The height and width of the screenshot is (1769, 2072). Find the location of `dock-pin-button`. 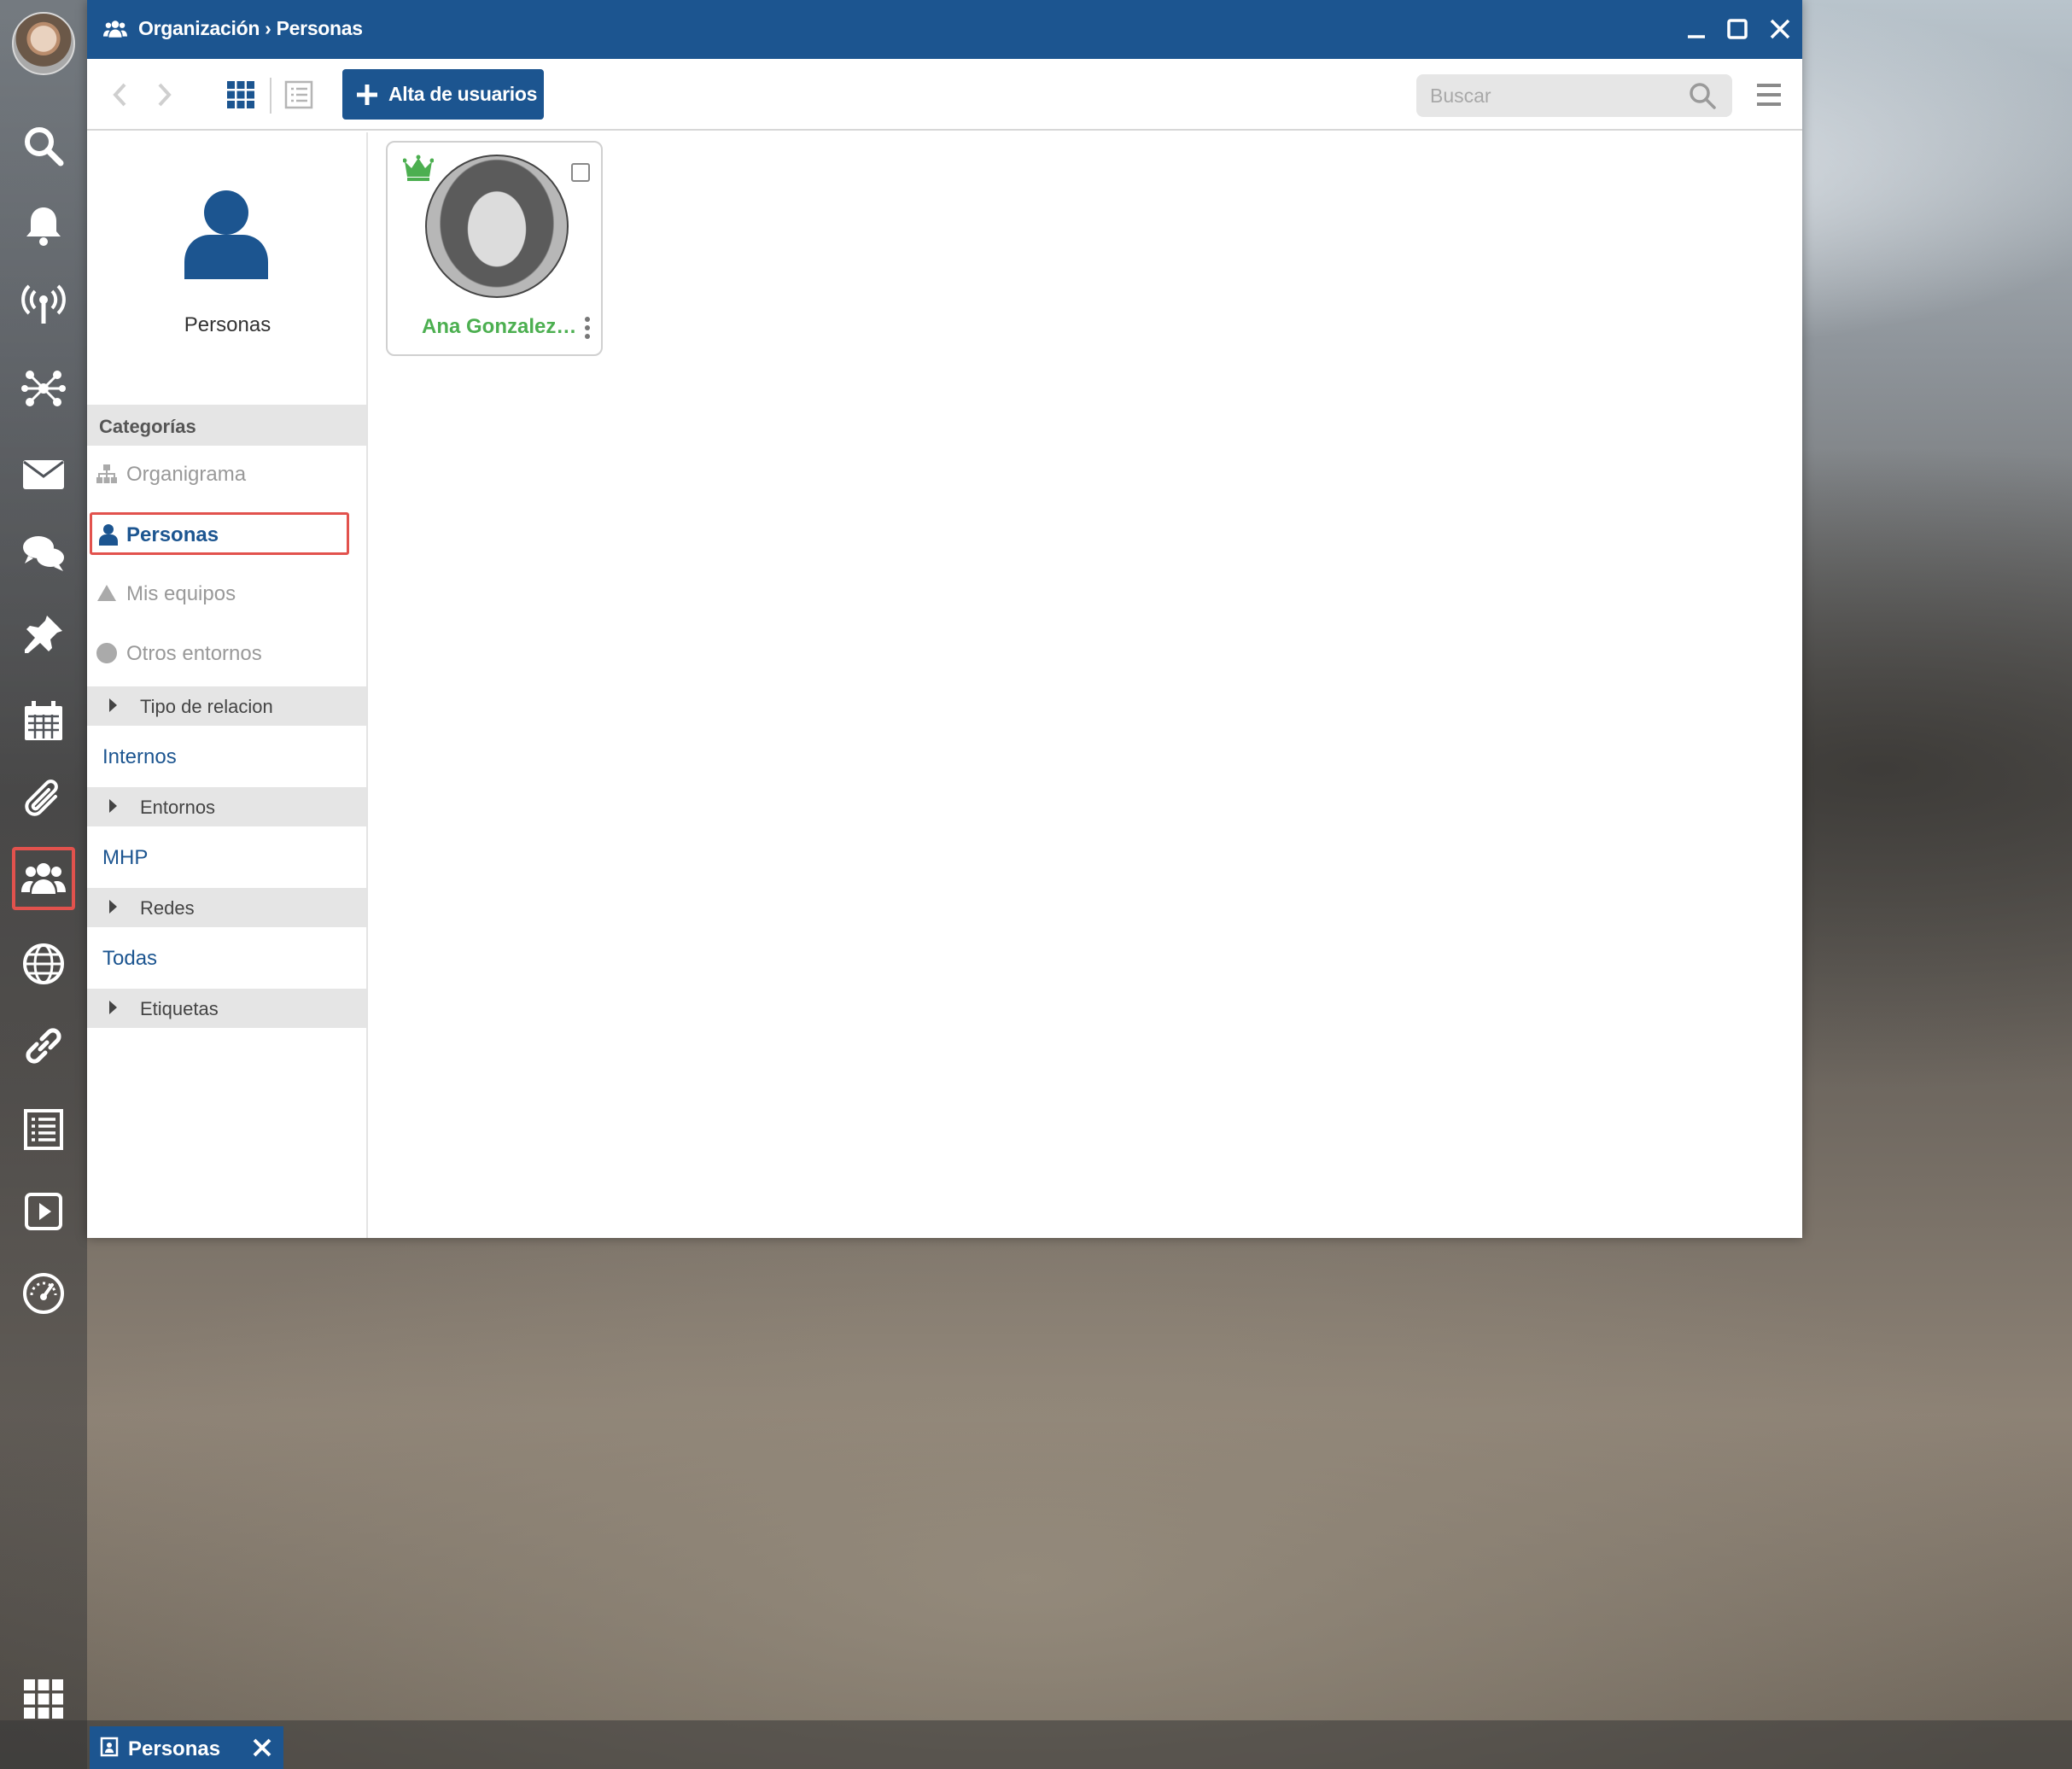

dock-pin-button is located at coordinates (43, 634).